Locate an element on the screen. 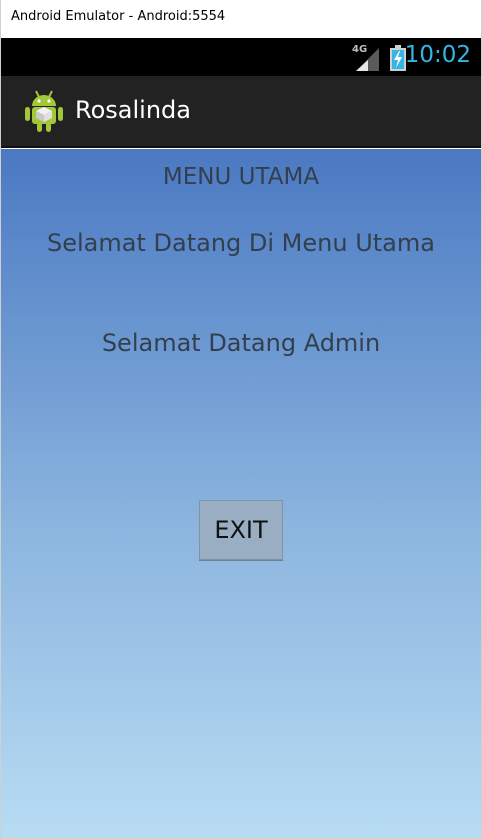 This screenshot has height=839, width=482. android-robot-icon is located at coordinates (44, 111).